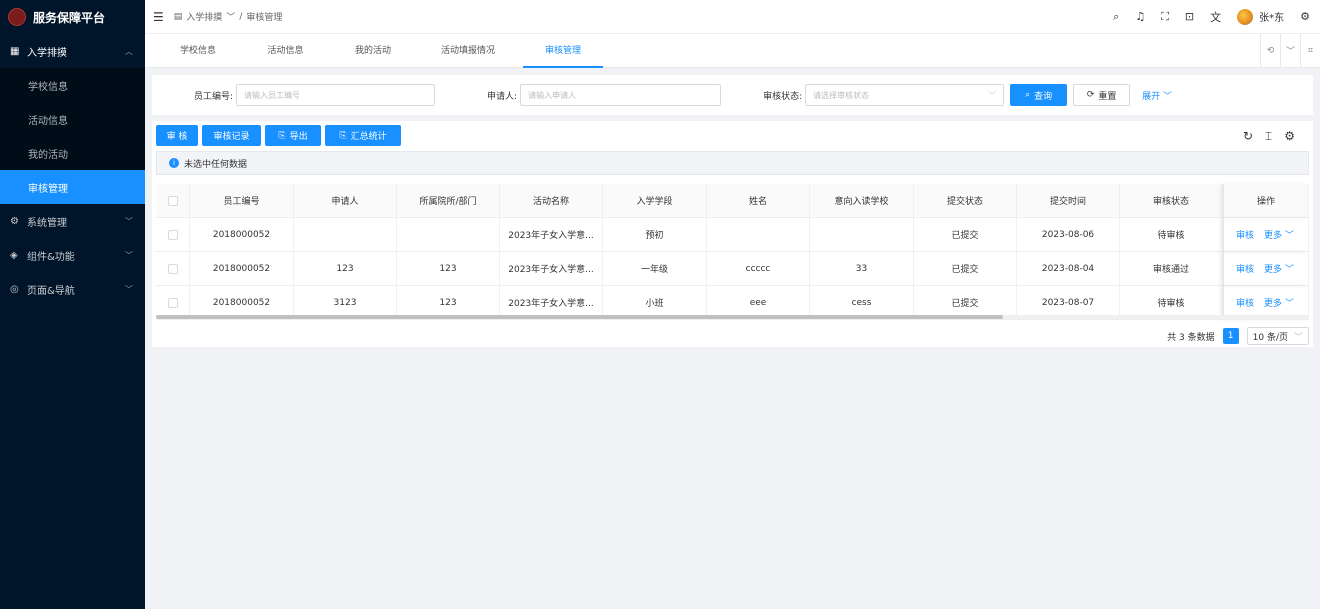 This screenshot has height=609, width=1320. What do you see at coordinates (1245, 16) in the screenshot?
I see `avatar` at bounding box center [1245, 16].